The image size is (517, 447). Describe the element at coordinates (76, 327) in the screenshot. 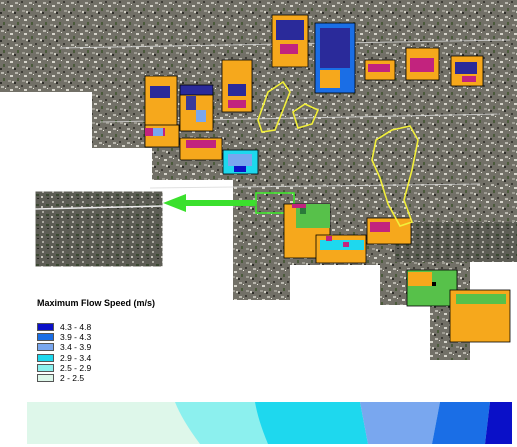

I see `legend-label: 4.3 - 4.8` at that location.